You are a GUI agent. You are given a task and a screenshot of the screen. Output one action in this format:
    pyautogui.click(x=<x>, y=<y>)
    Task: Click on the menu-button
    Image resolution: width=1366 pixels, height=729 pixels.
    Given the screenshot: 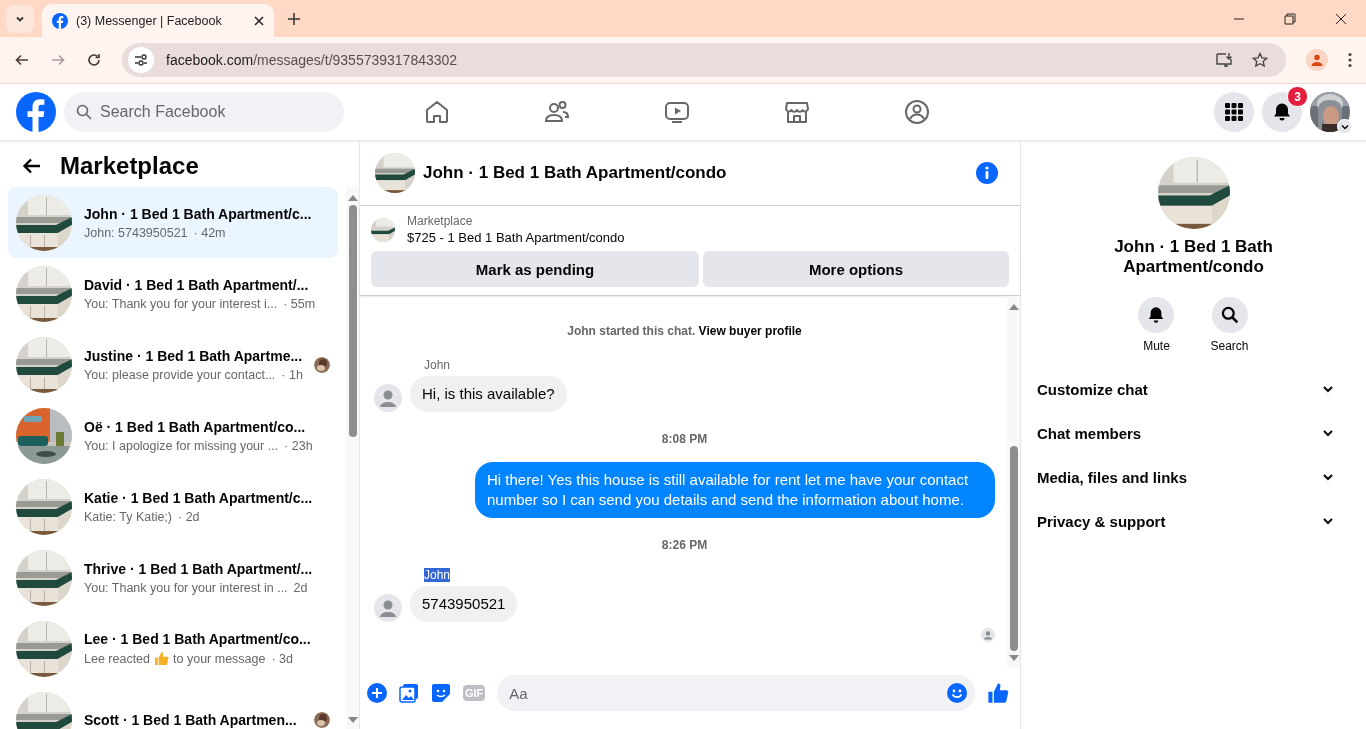 What is the action you would take?
    pyautogui.click(x=1234, y=112)
    